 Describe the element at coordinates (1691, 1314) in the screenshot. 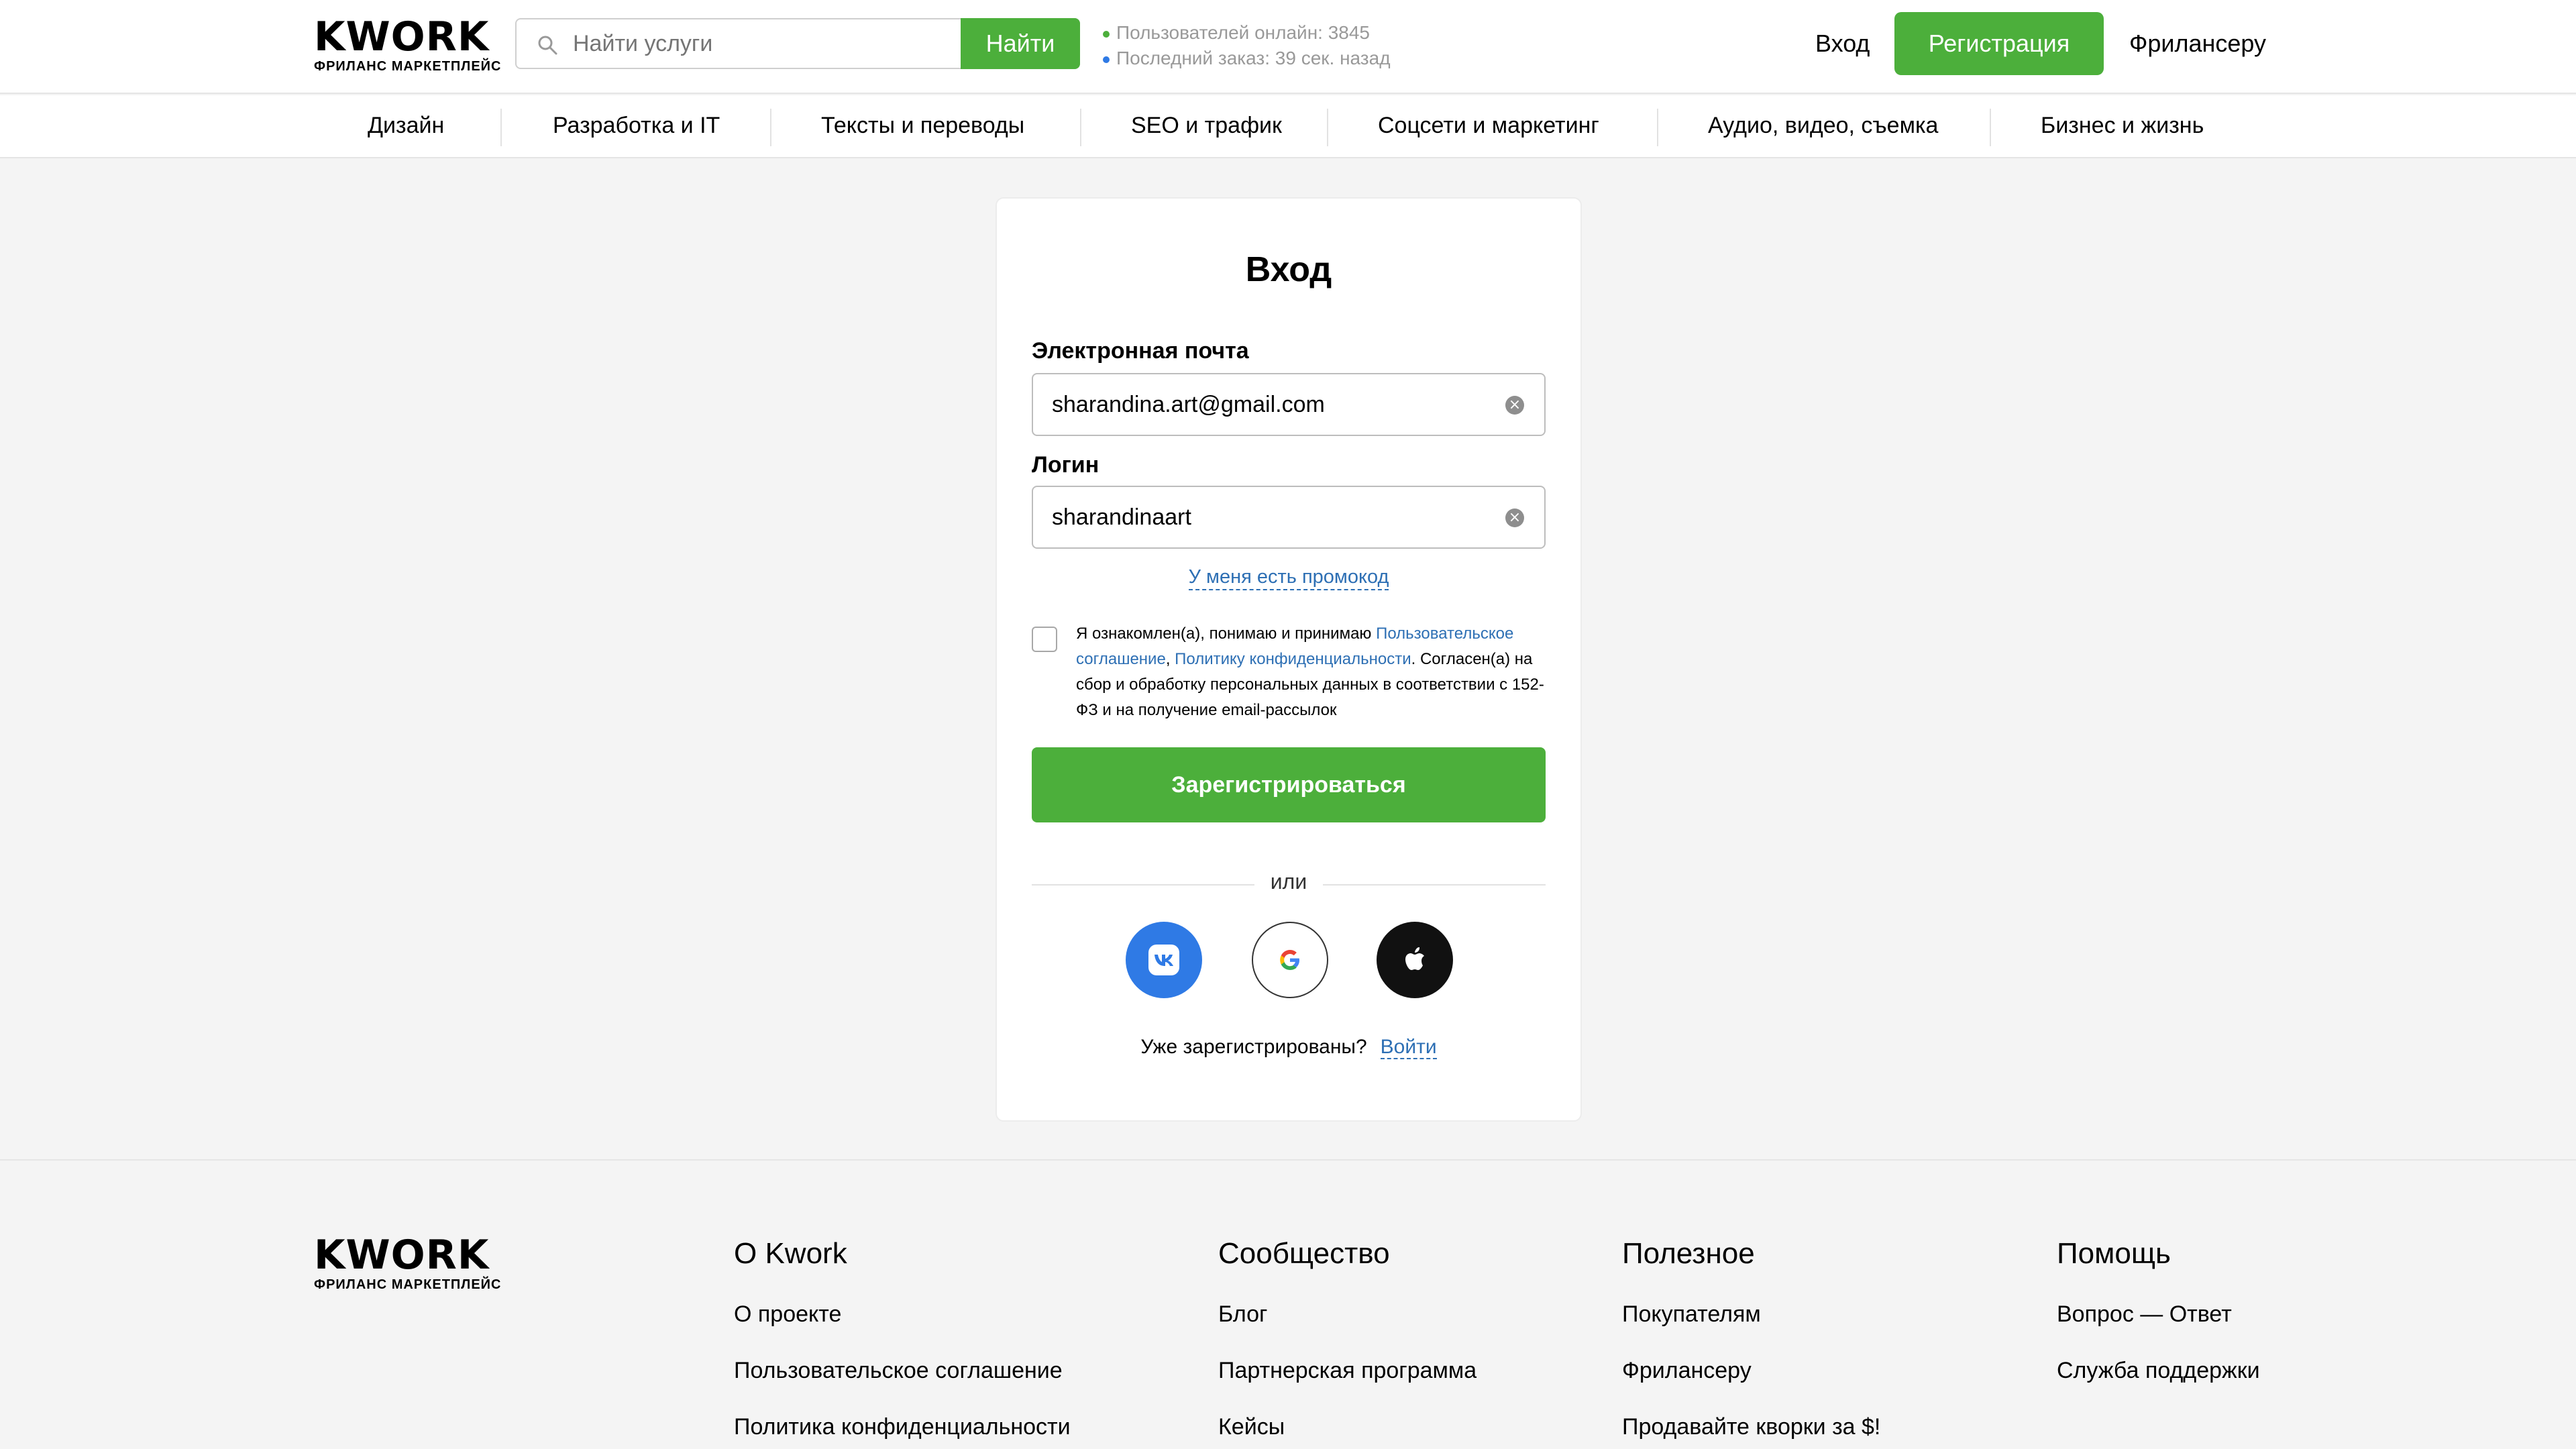

I see `footer-link: Покупателям` at that location.